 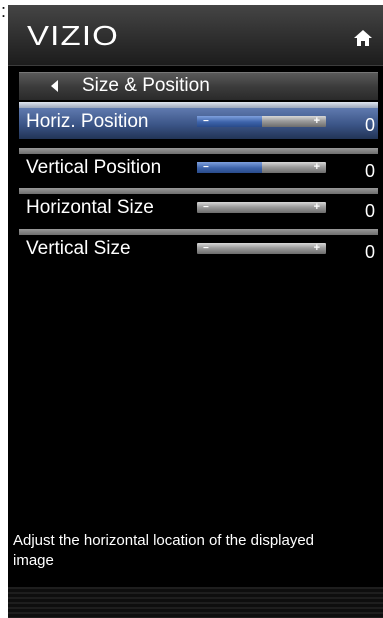 I want to click on menu-row-horizontal-size: Horizontal Size − + 0, so click(x=198, y=206).